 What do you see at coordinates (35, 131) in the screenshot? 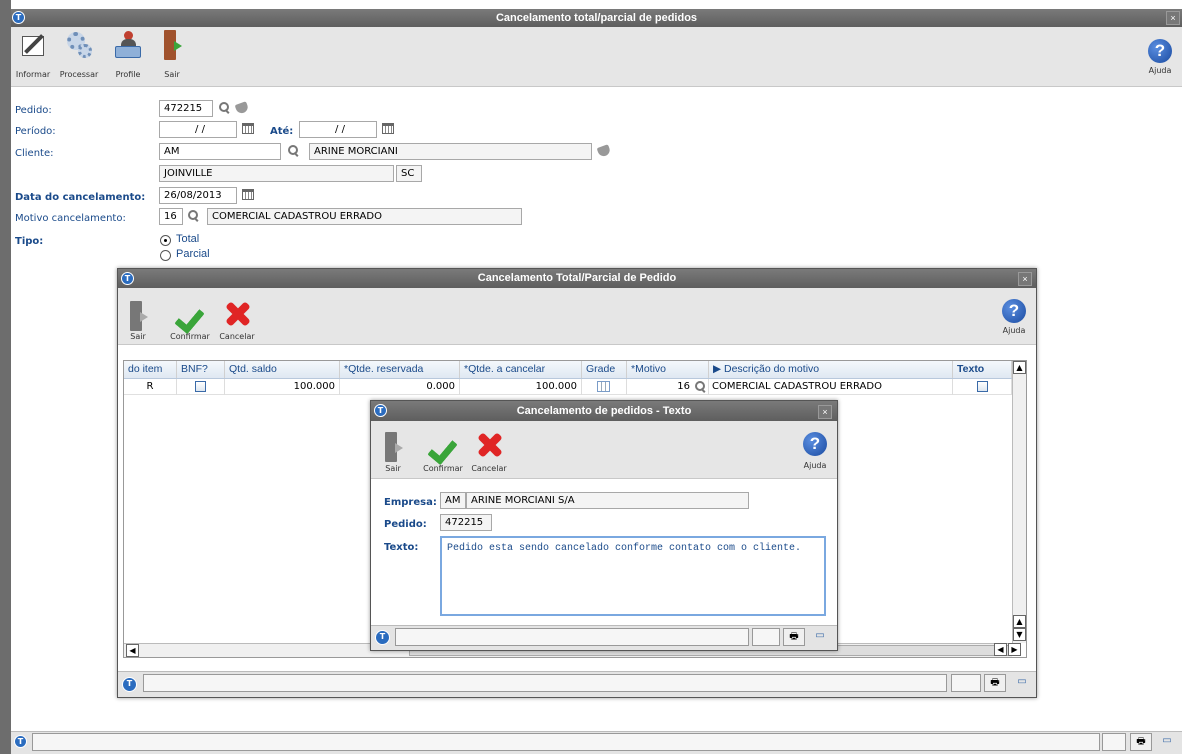
I see `periodo-label: Período:` at bounding box center [35, 131].